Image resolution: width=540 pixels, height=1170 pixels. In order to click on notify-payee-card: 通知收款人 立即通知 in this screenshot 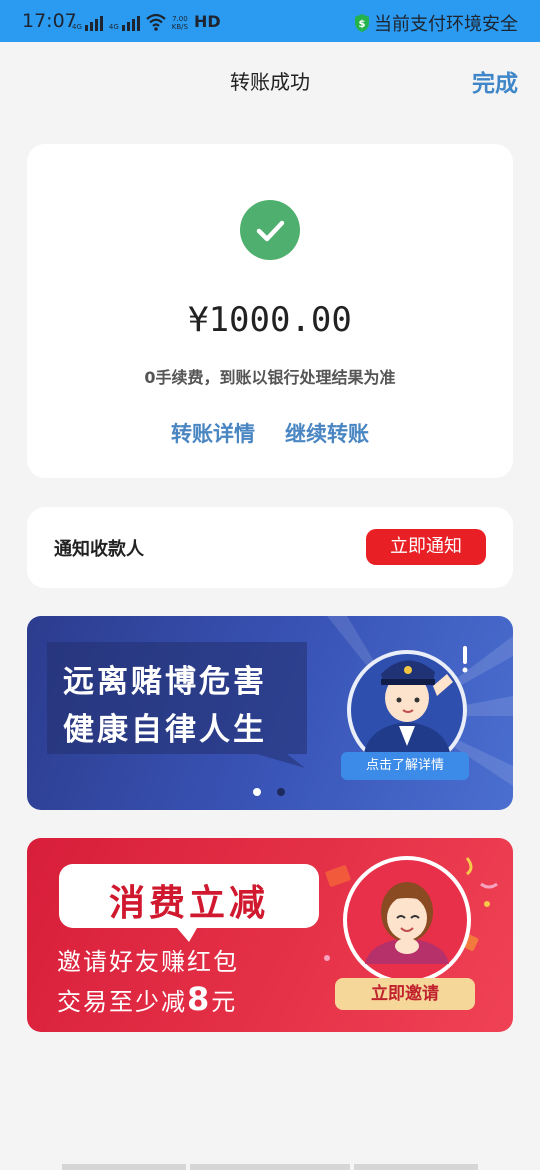, I will do `click(270, 547)`.